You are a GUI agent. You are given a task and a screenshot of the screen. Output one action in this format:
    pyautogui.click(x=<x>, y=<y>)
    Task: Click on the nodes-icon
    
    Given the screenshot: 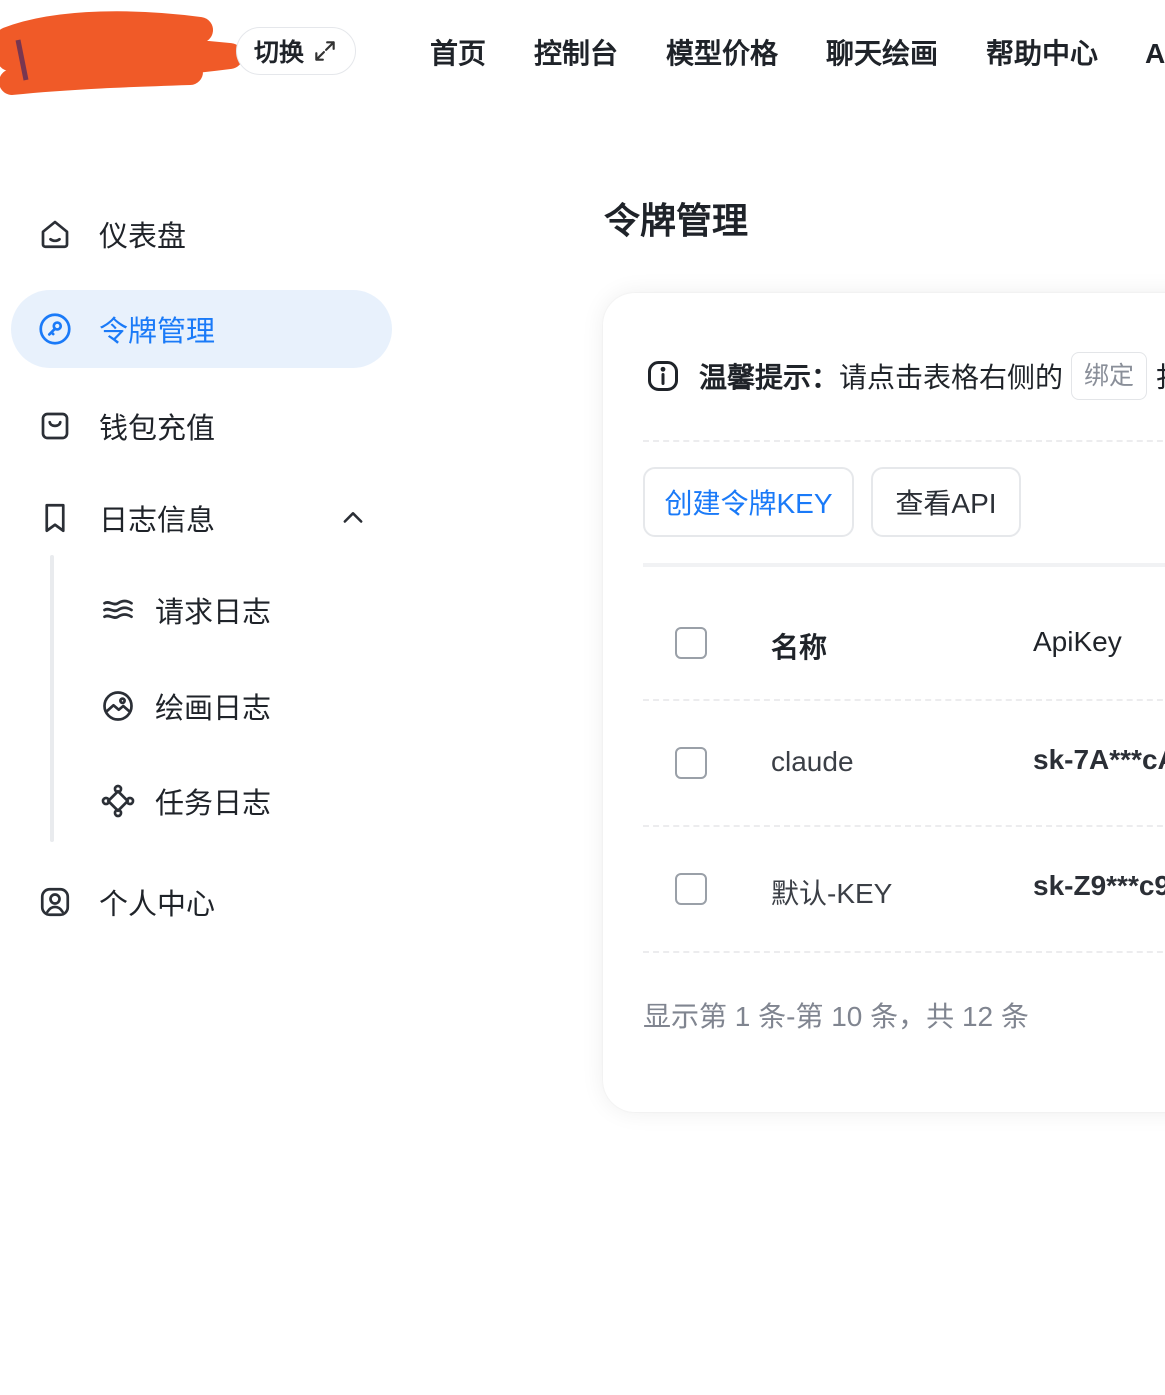 What is the action you would take?
    pyautogui.click(x=118, y=801)
    